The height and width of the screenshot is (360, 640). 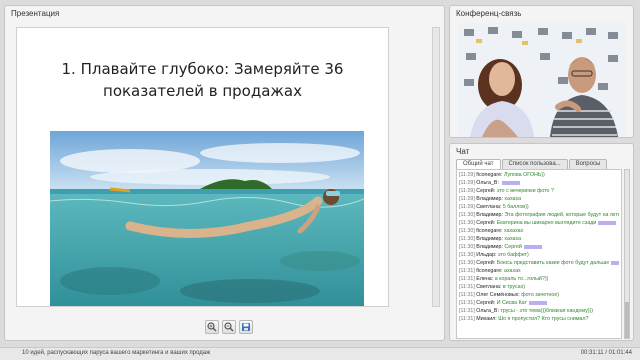 I want to click on presentation-toolbar, so click(x=229, y=327).